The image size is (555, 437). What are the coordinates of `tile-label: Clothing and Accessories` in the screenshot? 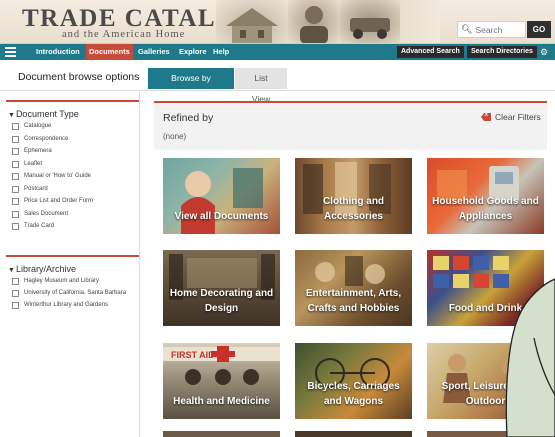 It's located at (353, 209).